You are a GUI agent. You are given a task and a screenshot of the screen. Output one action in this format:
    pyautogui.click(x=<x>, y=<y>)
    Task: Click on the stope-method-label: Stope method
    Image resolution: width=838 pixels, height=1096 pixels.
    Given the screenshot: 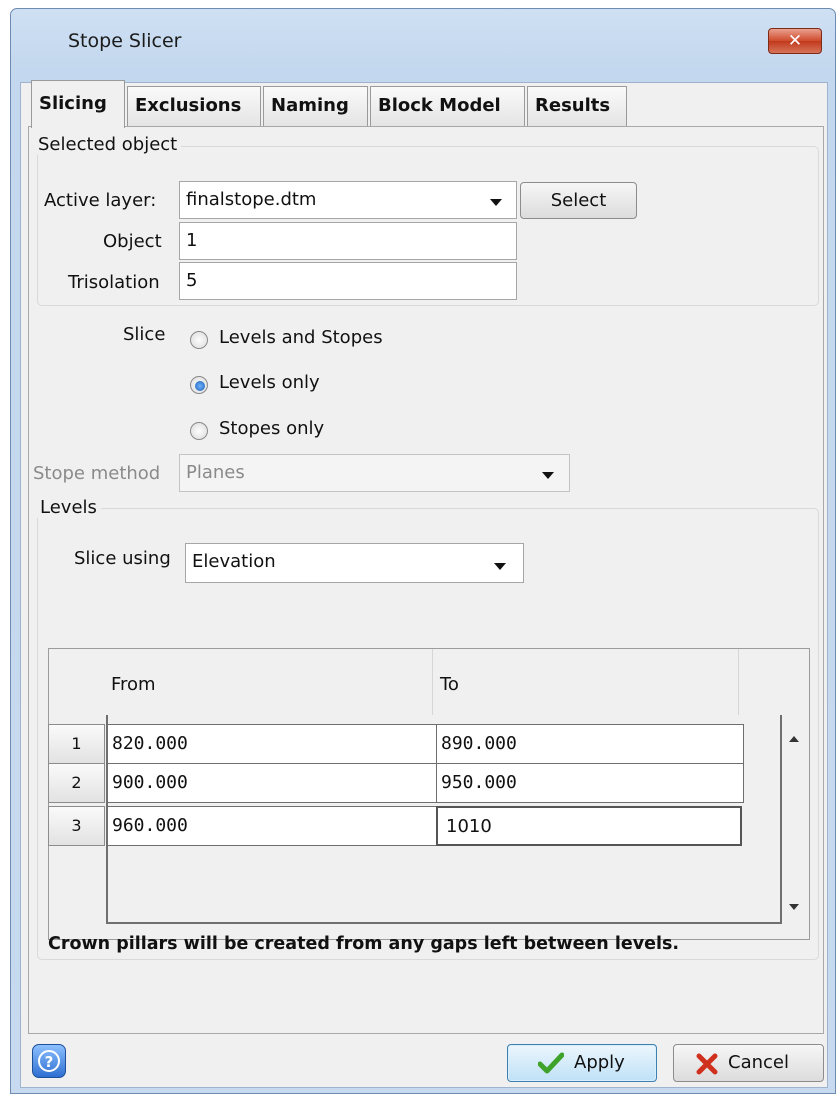 What is the action you would take?
    pyautogui.click(x=97, y=473)
    